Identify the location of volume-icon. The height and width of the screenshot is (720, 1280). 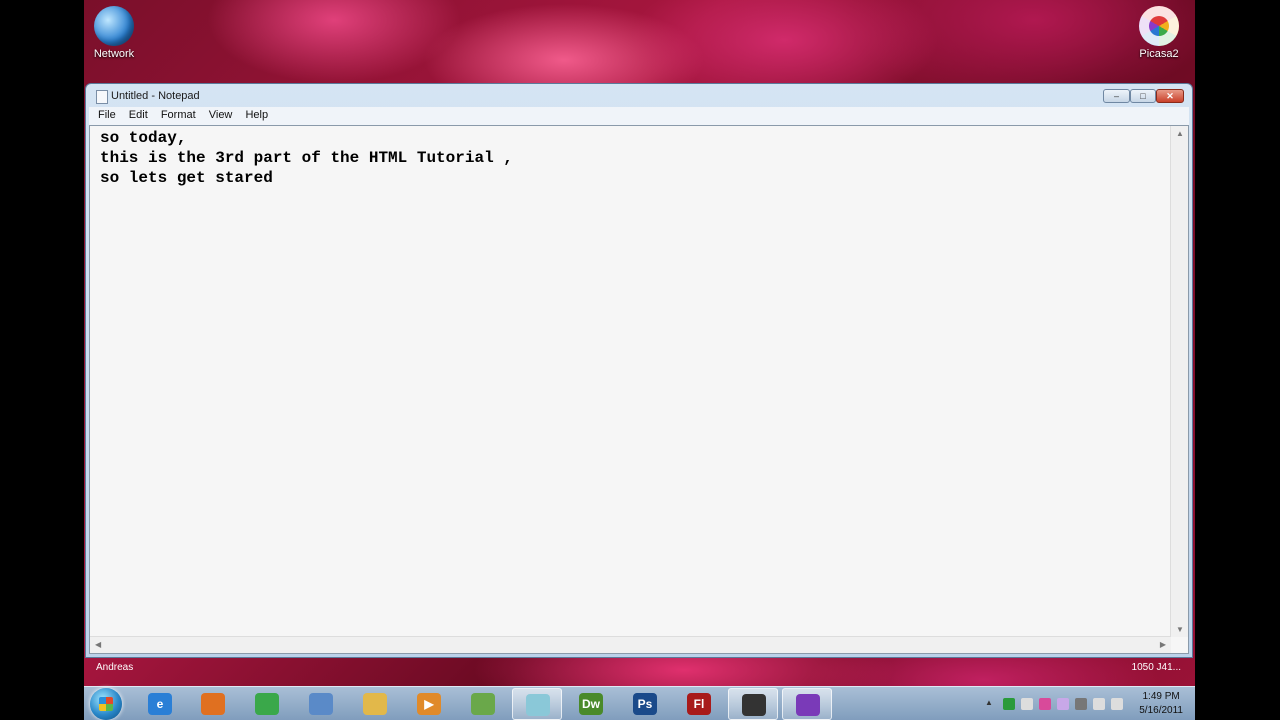
(1117, 704).